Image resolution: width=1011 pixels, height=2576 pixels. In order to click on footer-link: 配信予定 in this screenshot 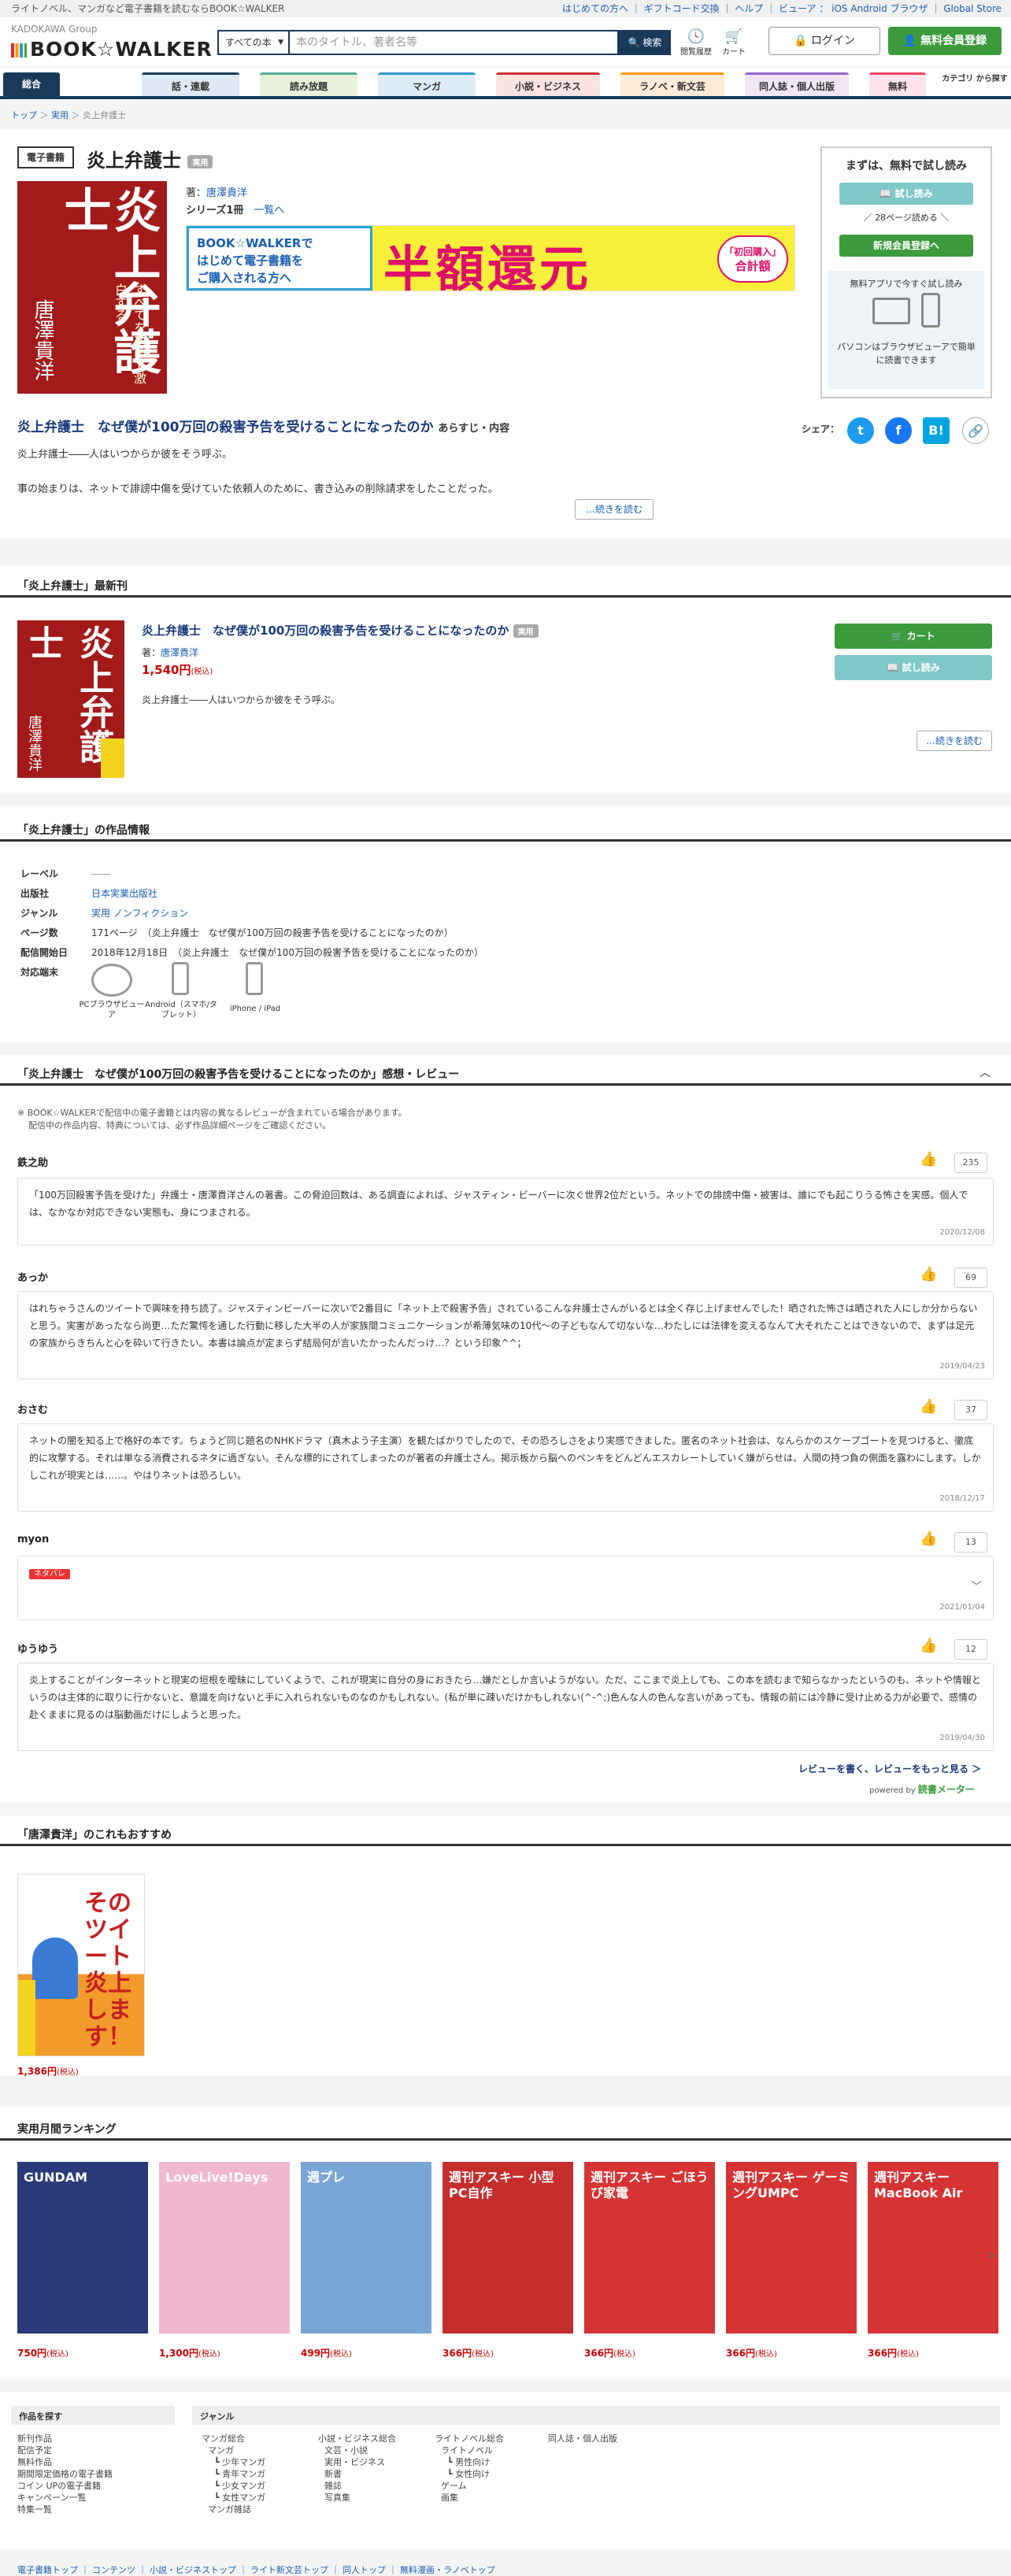, I will do `click(65, 2450)`.